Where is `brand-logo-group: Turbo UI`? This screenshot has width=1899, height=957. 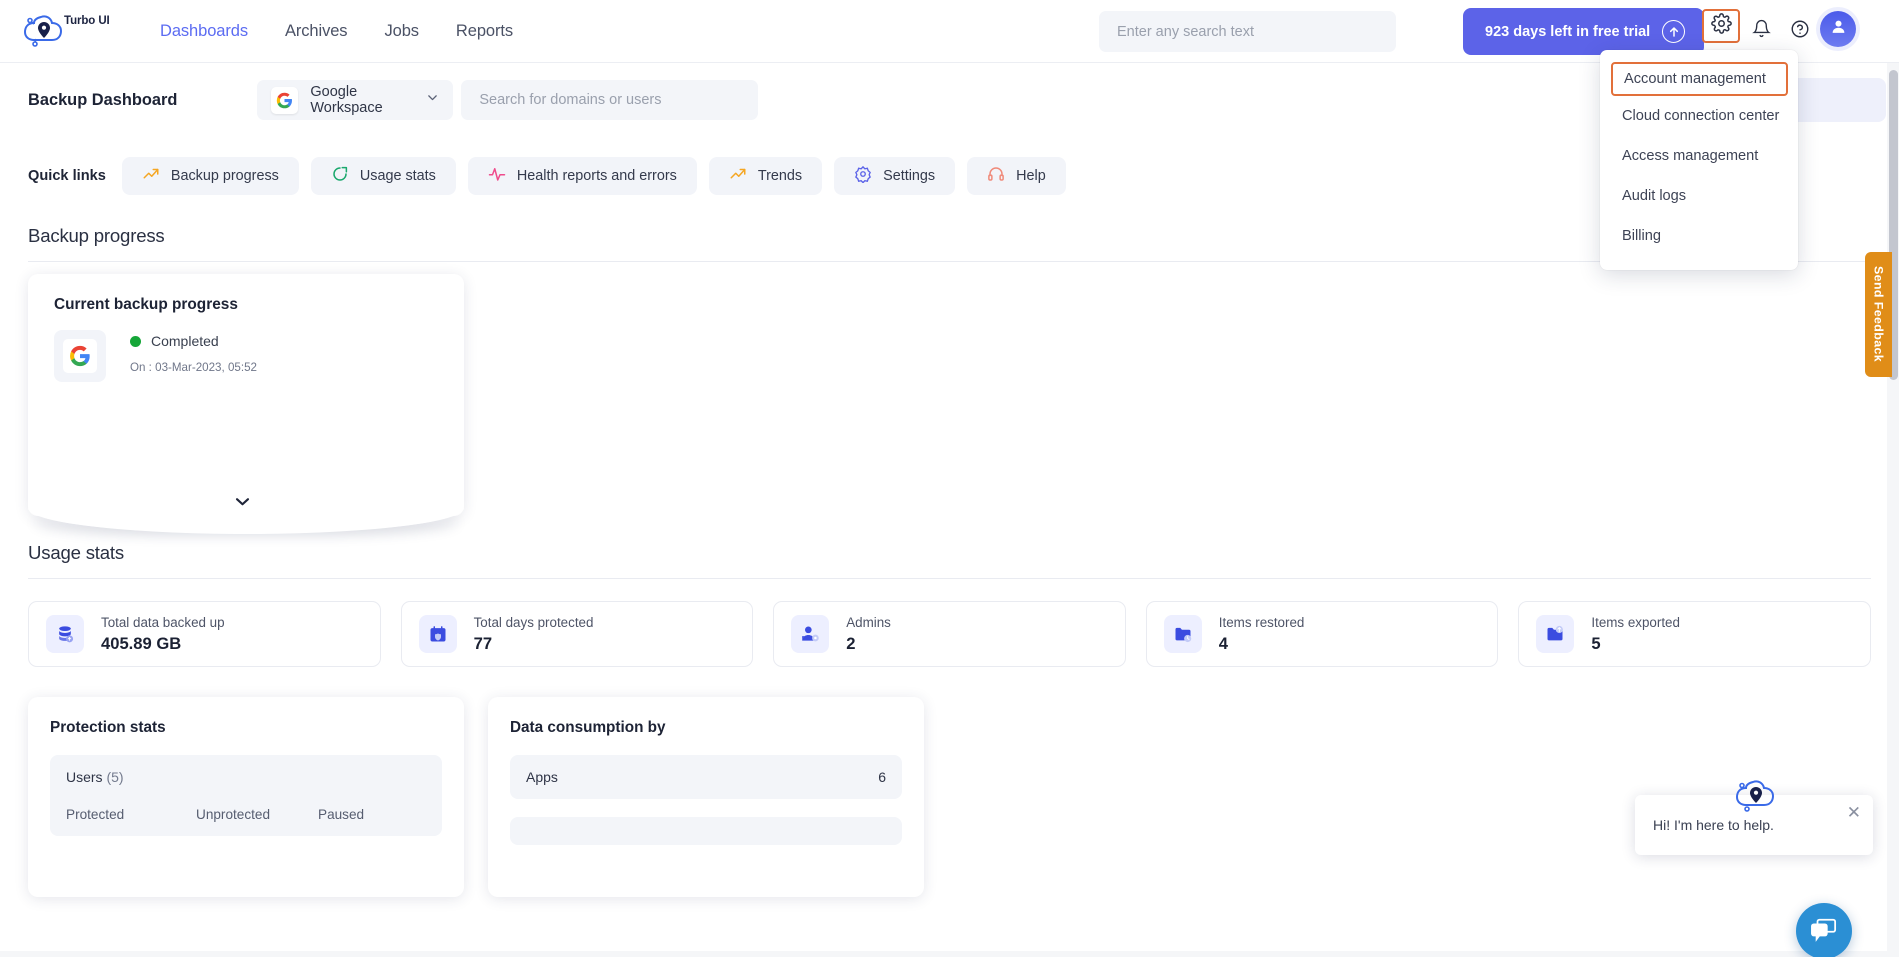 brand-logo-group: Turbo UI is located at coordinates (77, 31).